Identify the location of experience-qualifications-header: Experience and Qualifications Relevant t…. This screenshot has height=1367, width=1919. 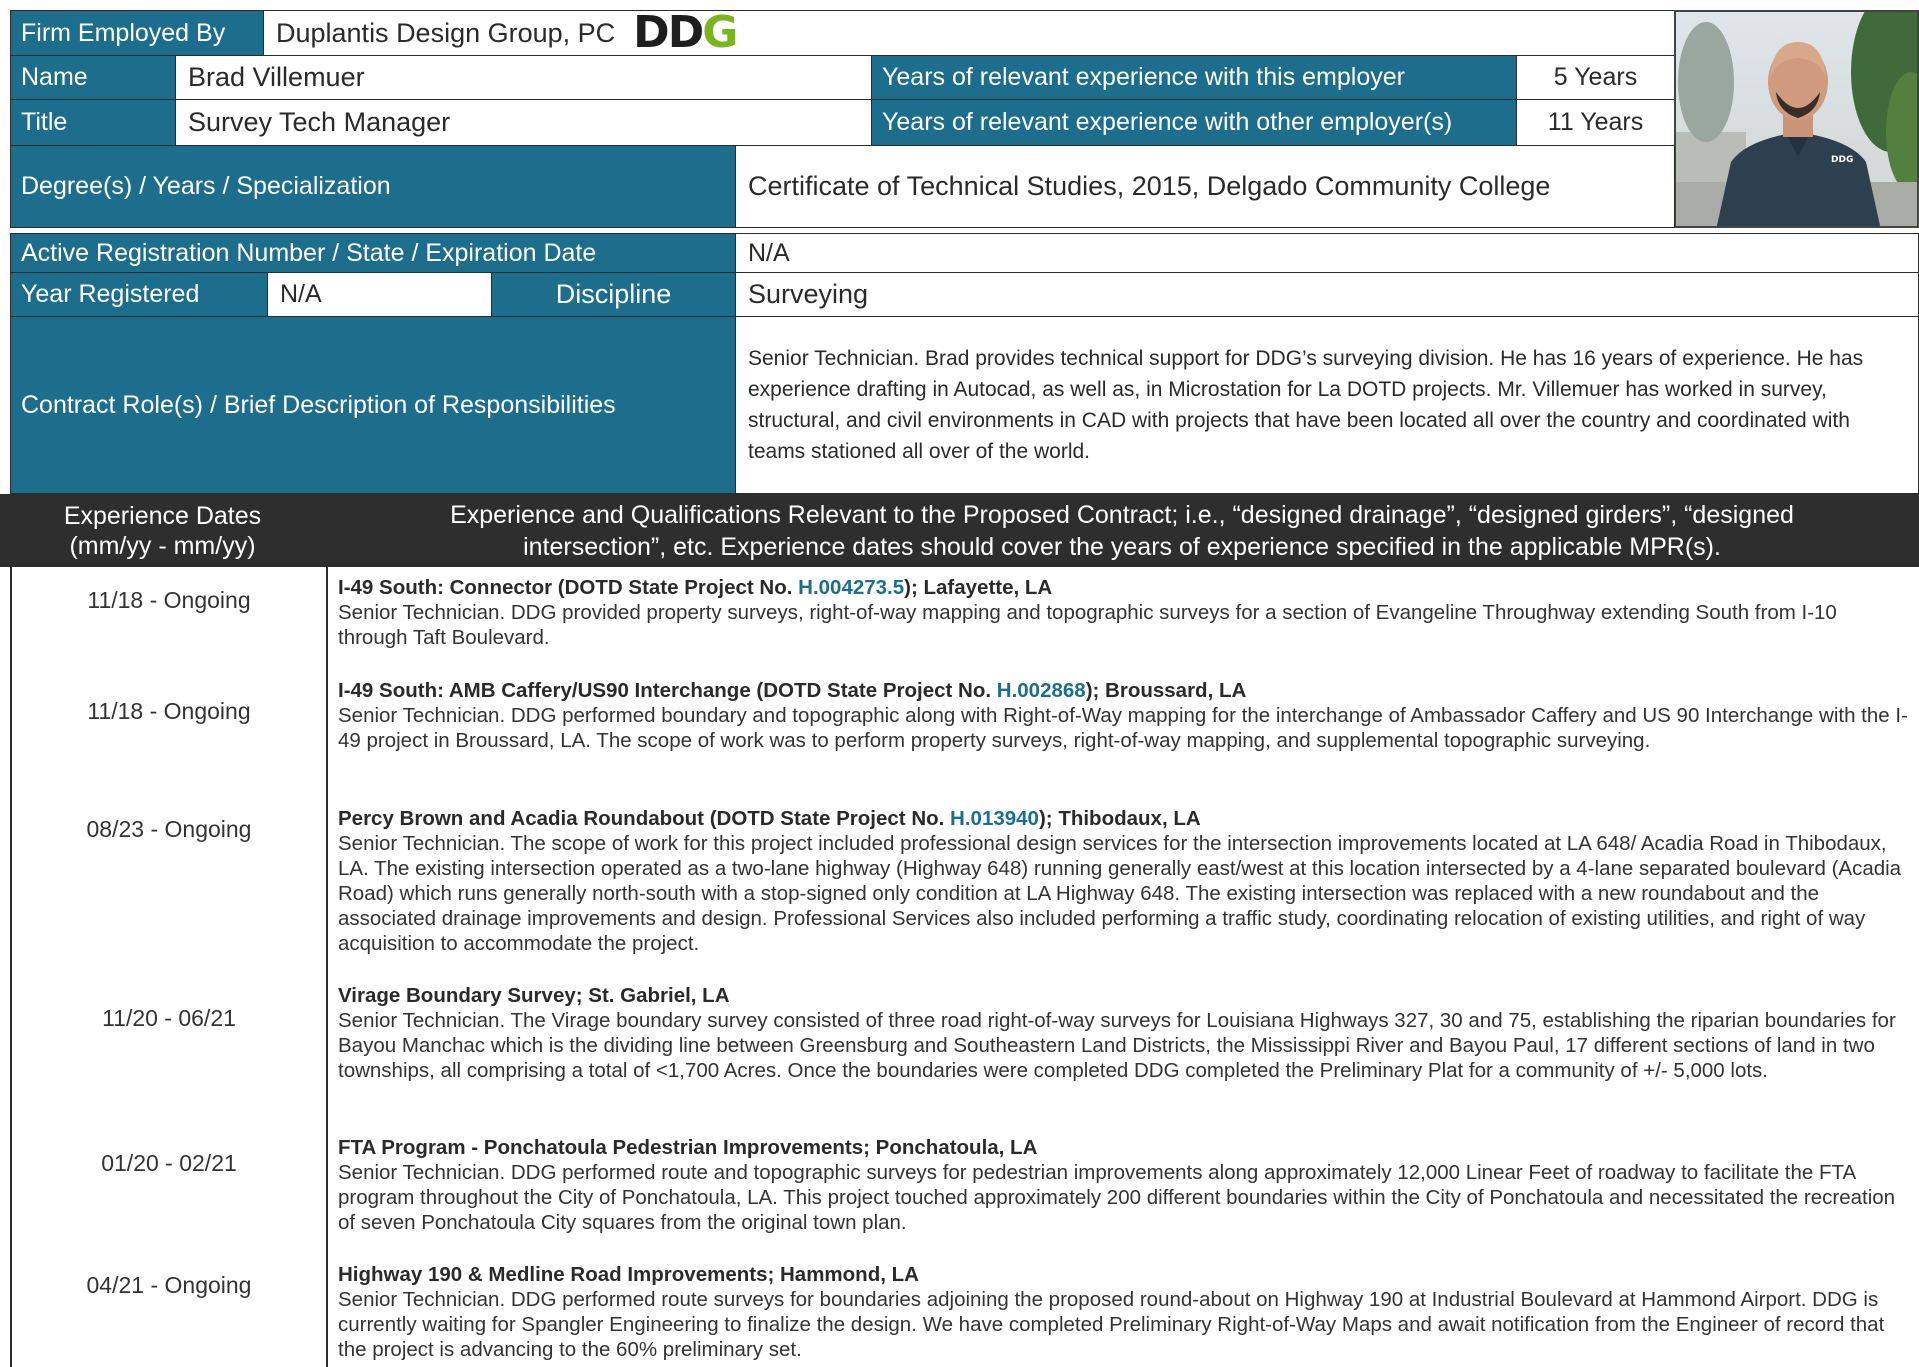
(1122, 530).